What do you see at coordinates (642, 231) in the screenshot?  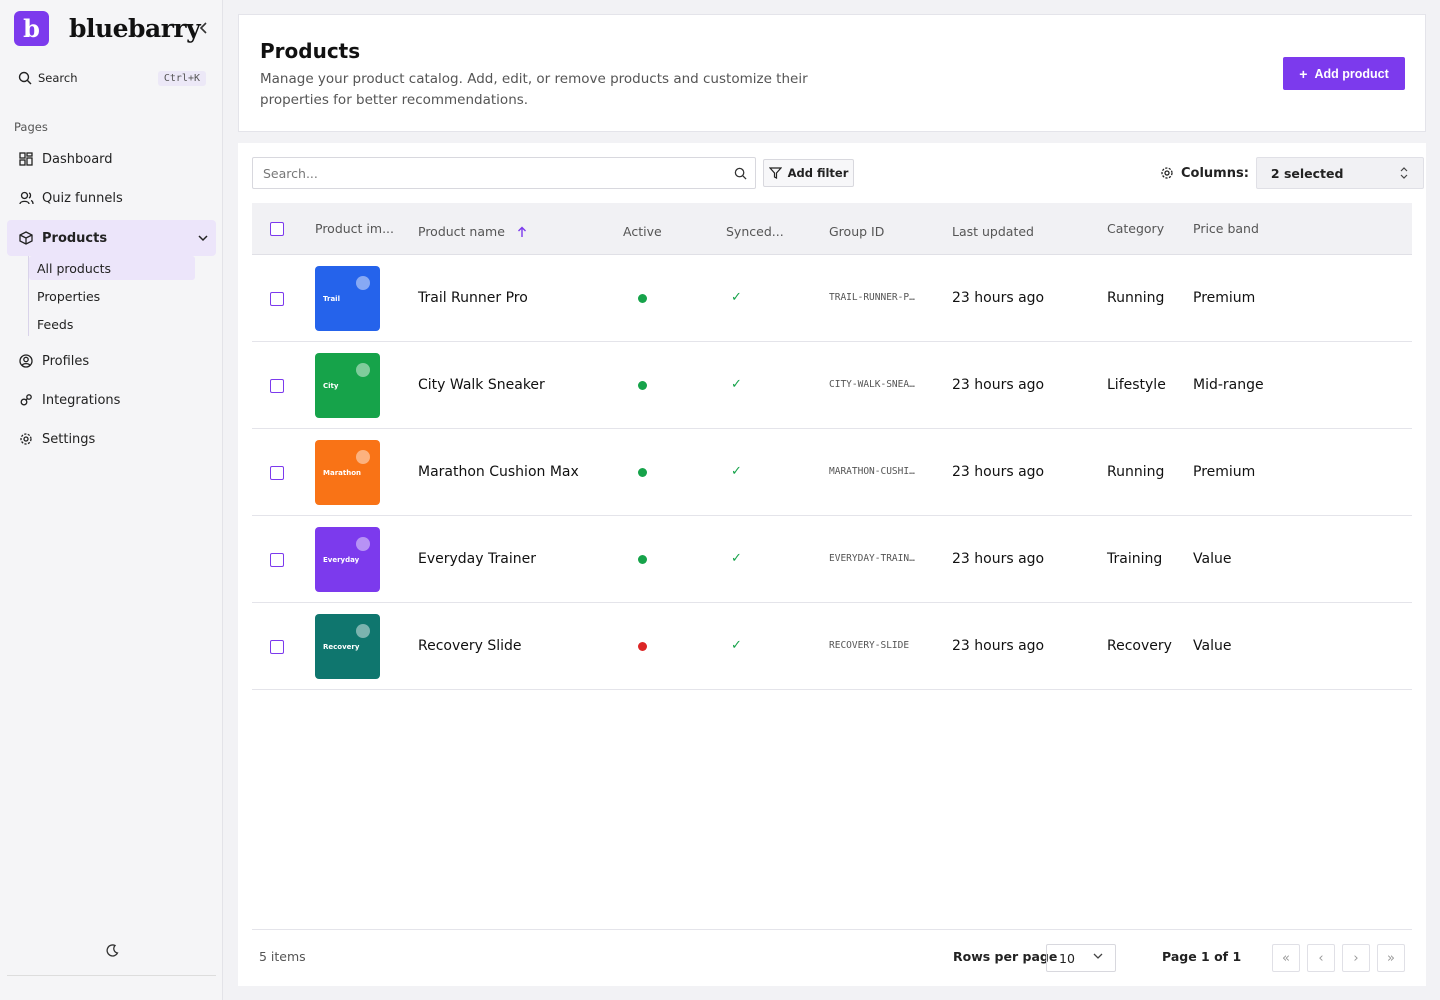 I see `column-header-active: Active` at bounding box center [642, 231].